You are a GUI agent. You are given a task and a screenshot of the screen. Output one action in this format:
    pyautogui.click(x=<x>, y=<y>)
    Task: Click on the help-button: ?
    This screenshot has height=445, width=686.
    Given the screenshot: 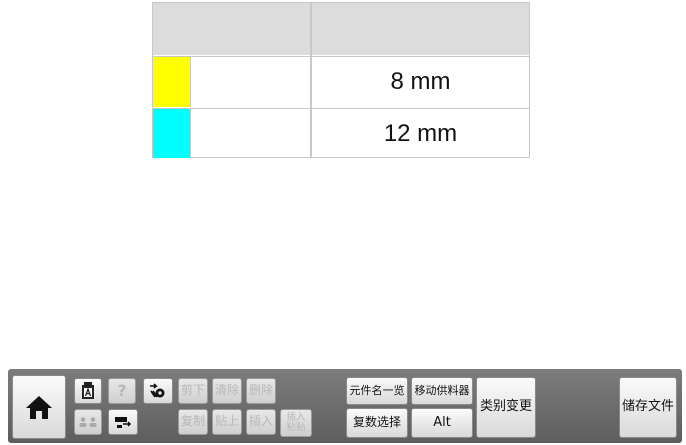 What is the action you would take?
    pyautogui.click(x=122, y=391)
    